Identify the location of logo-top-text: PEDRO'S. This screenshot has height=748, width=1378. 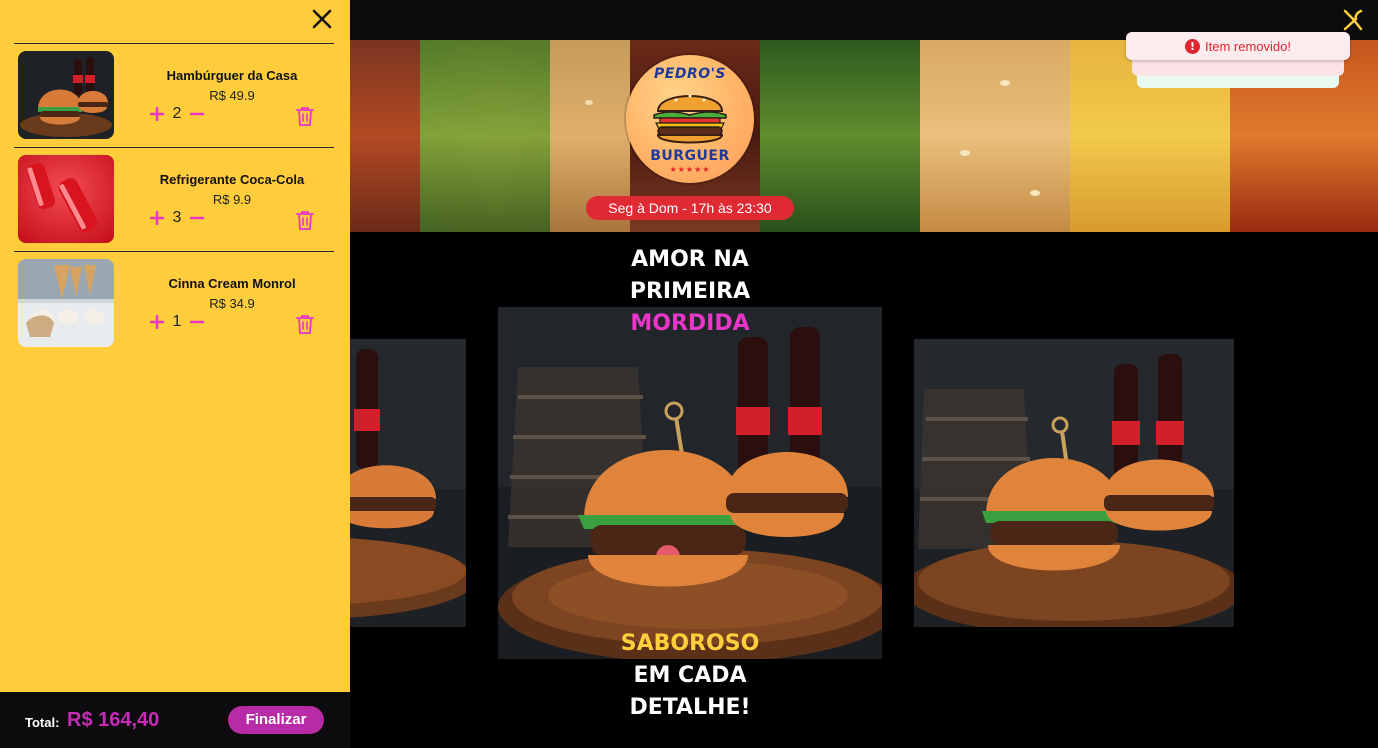
(690, 74).